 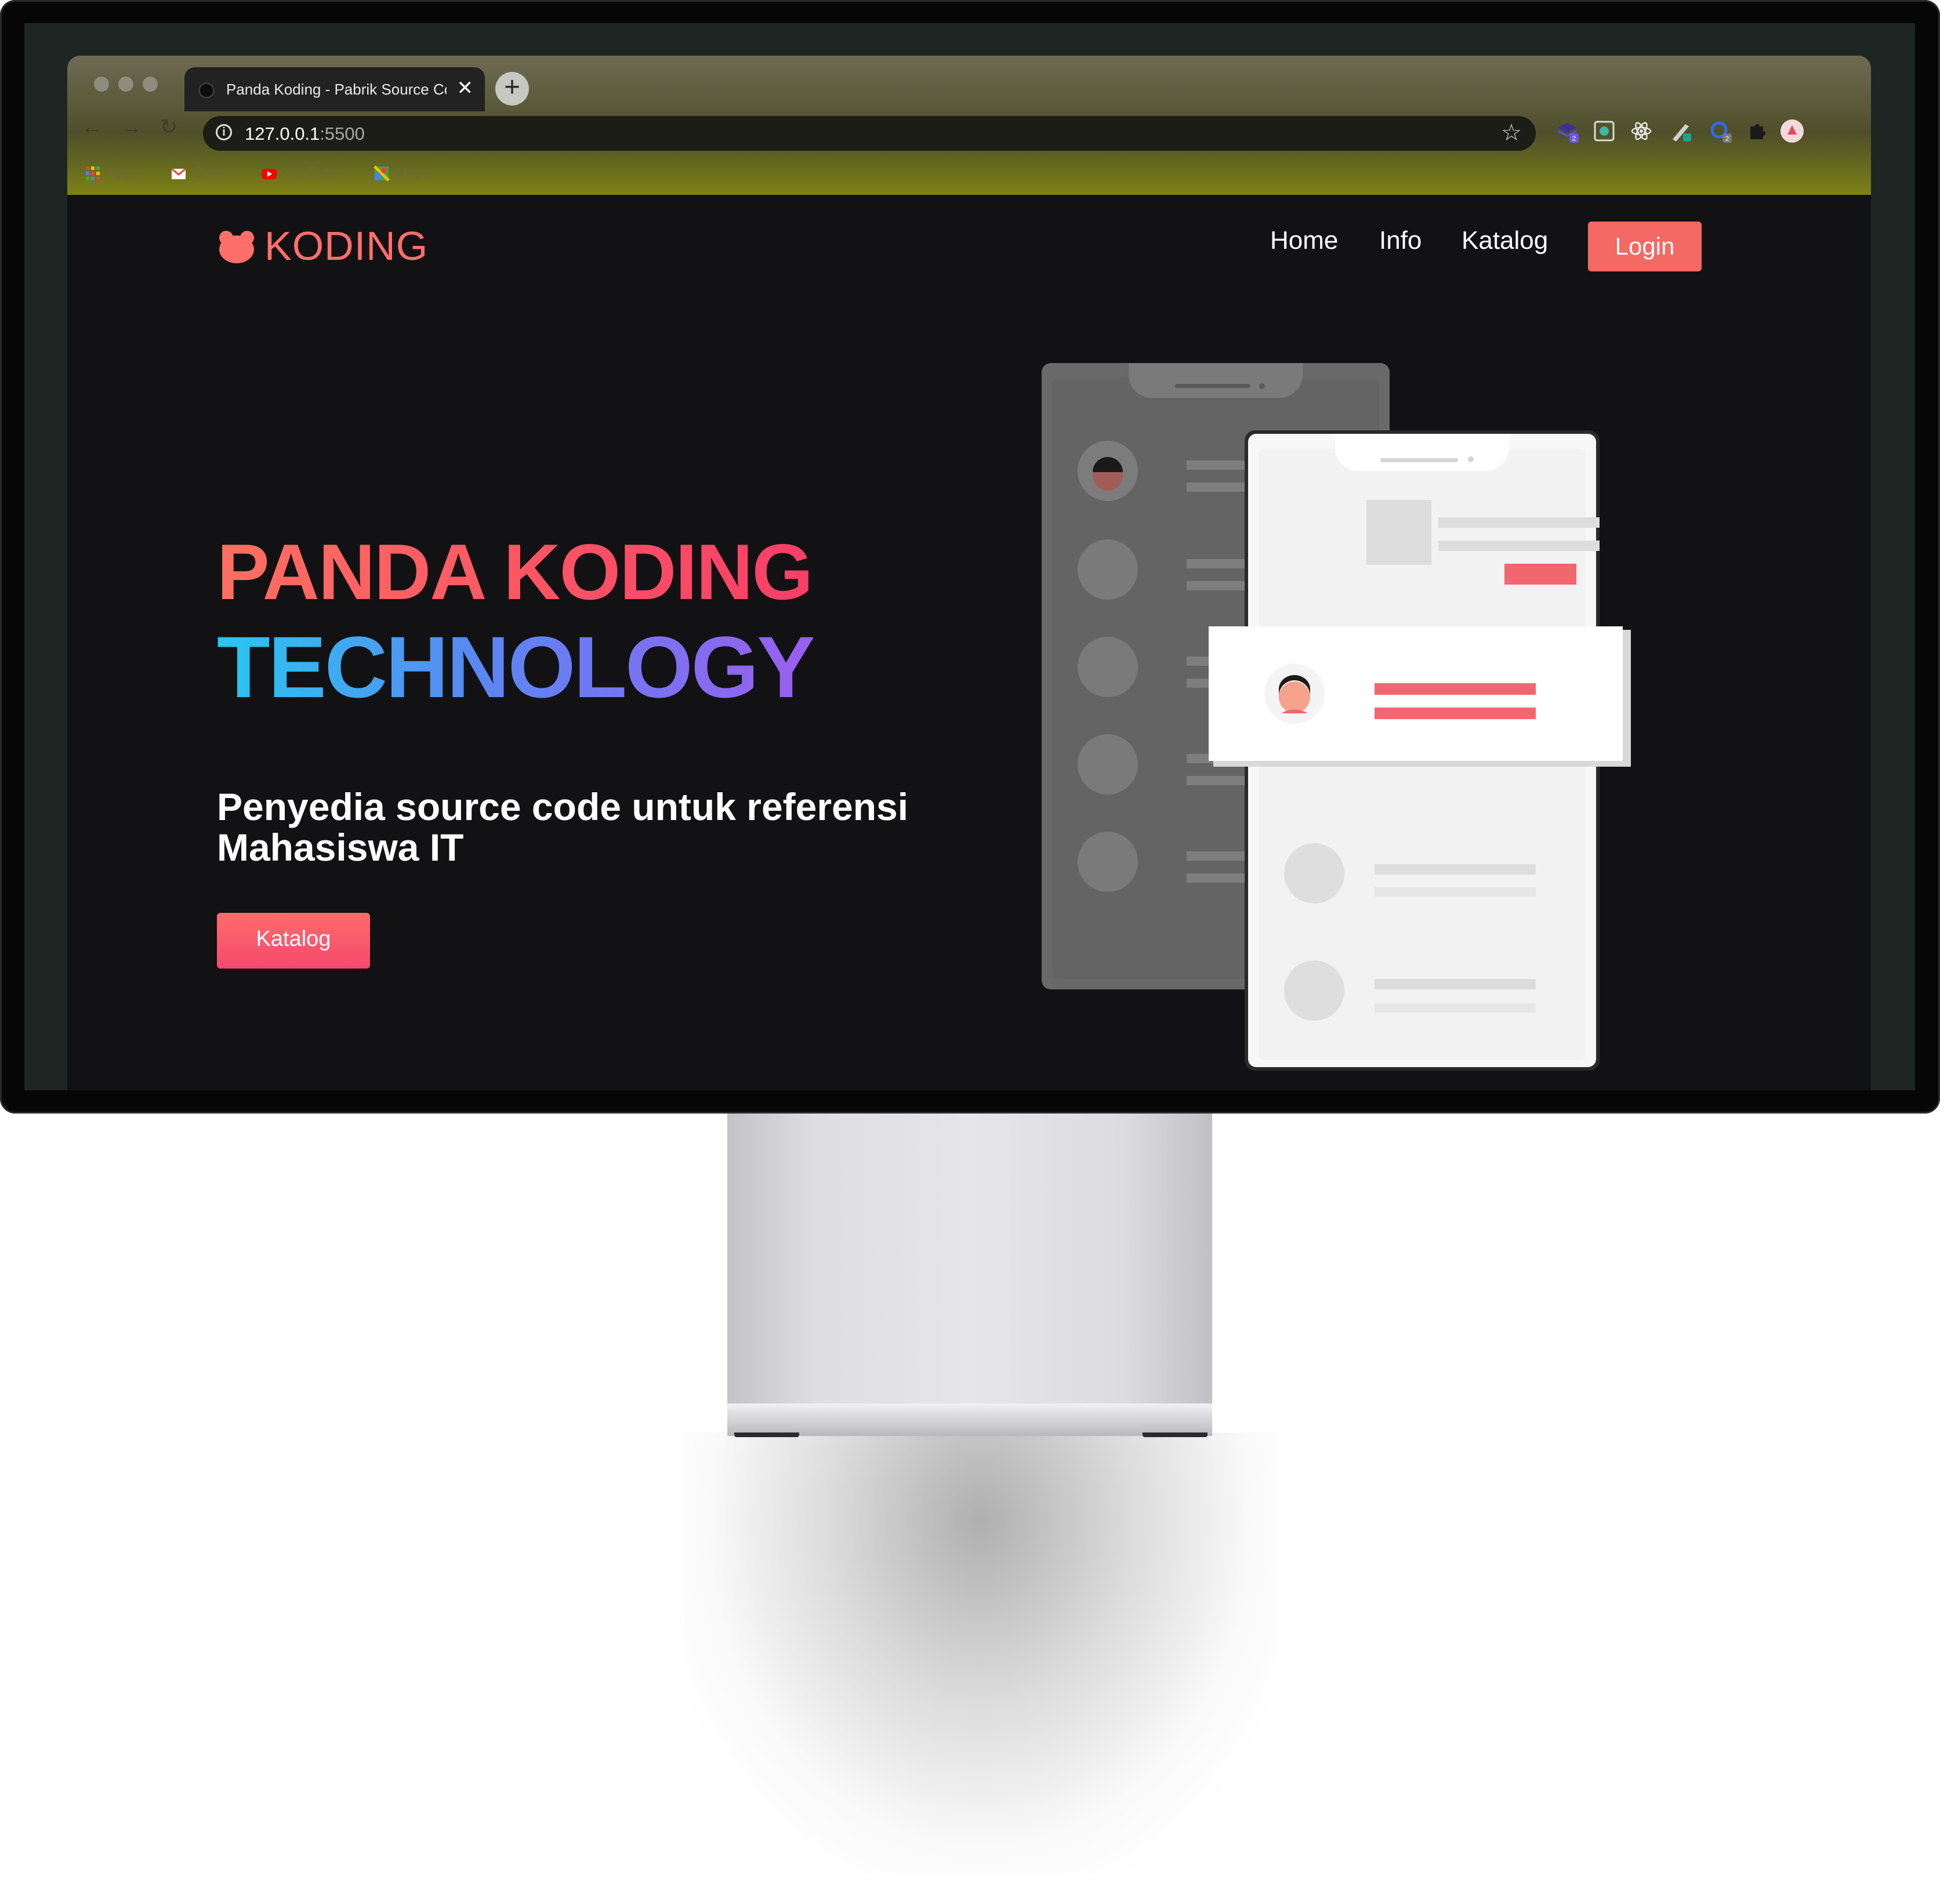 What do you see at coordinates (465, 88) in the screenshot?
I see `tab-close-icon: ✕` at bounding box center [465, 88].